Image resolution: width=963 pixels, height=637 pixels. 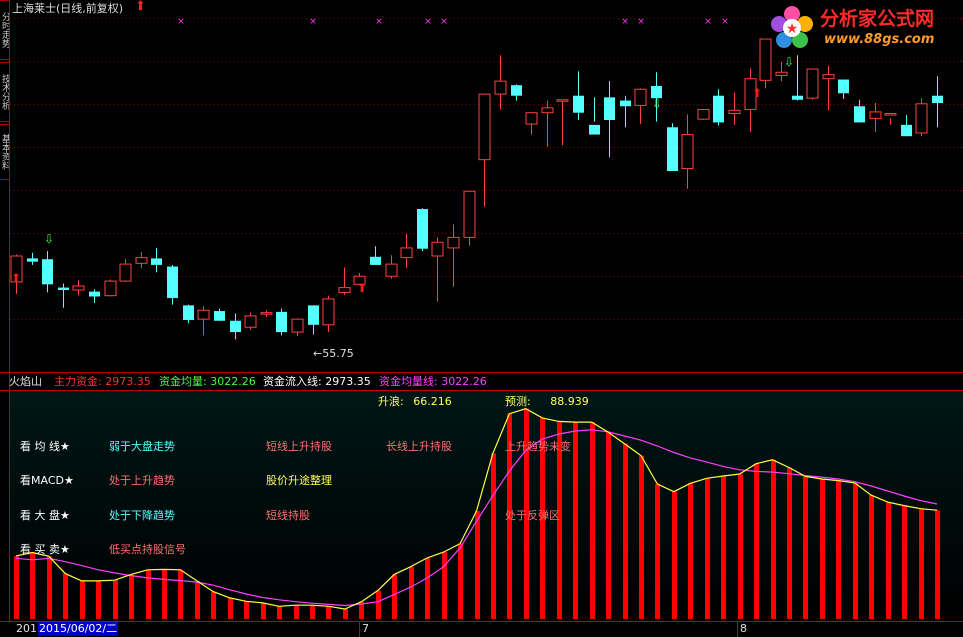 What do you see at coordinates (128, 381) in the screenshot?
I see `main-force-value: 2973.35` at bounding box center [128, 381].